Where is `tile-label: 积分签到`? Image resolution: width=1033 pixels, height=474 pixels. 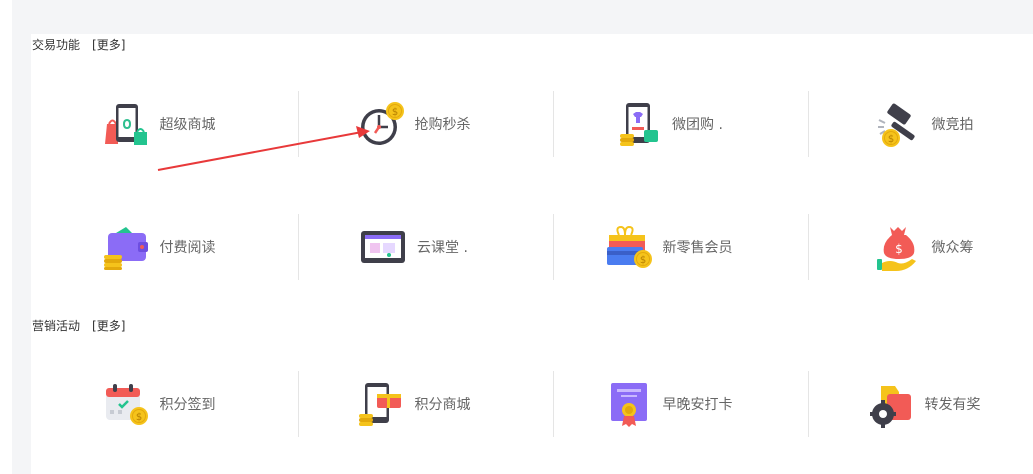 tile-label: 积分签到 is located at coordinates (187, 405).